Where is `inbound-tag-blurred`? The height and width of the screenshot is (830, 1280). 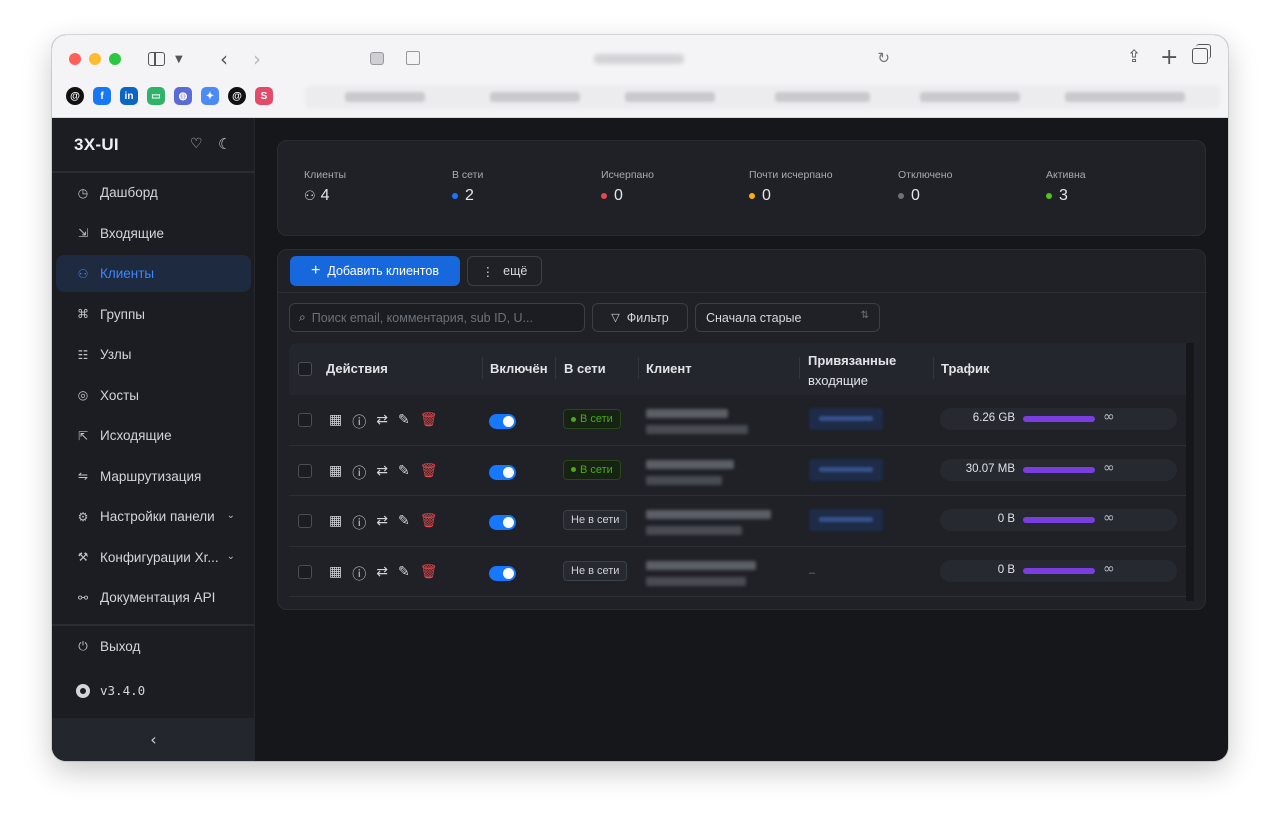 inbound-tag-blurred is located at coordinates (846, 419).